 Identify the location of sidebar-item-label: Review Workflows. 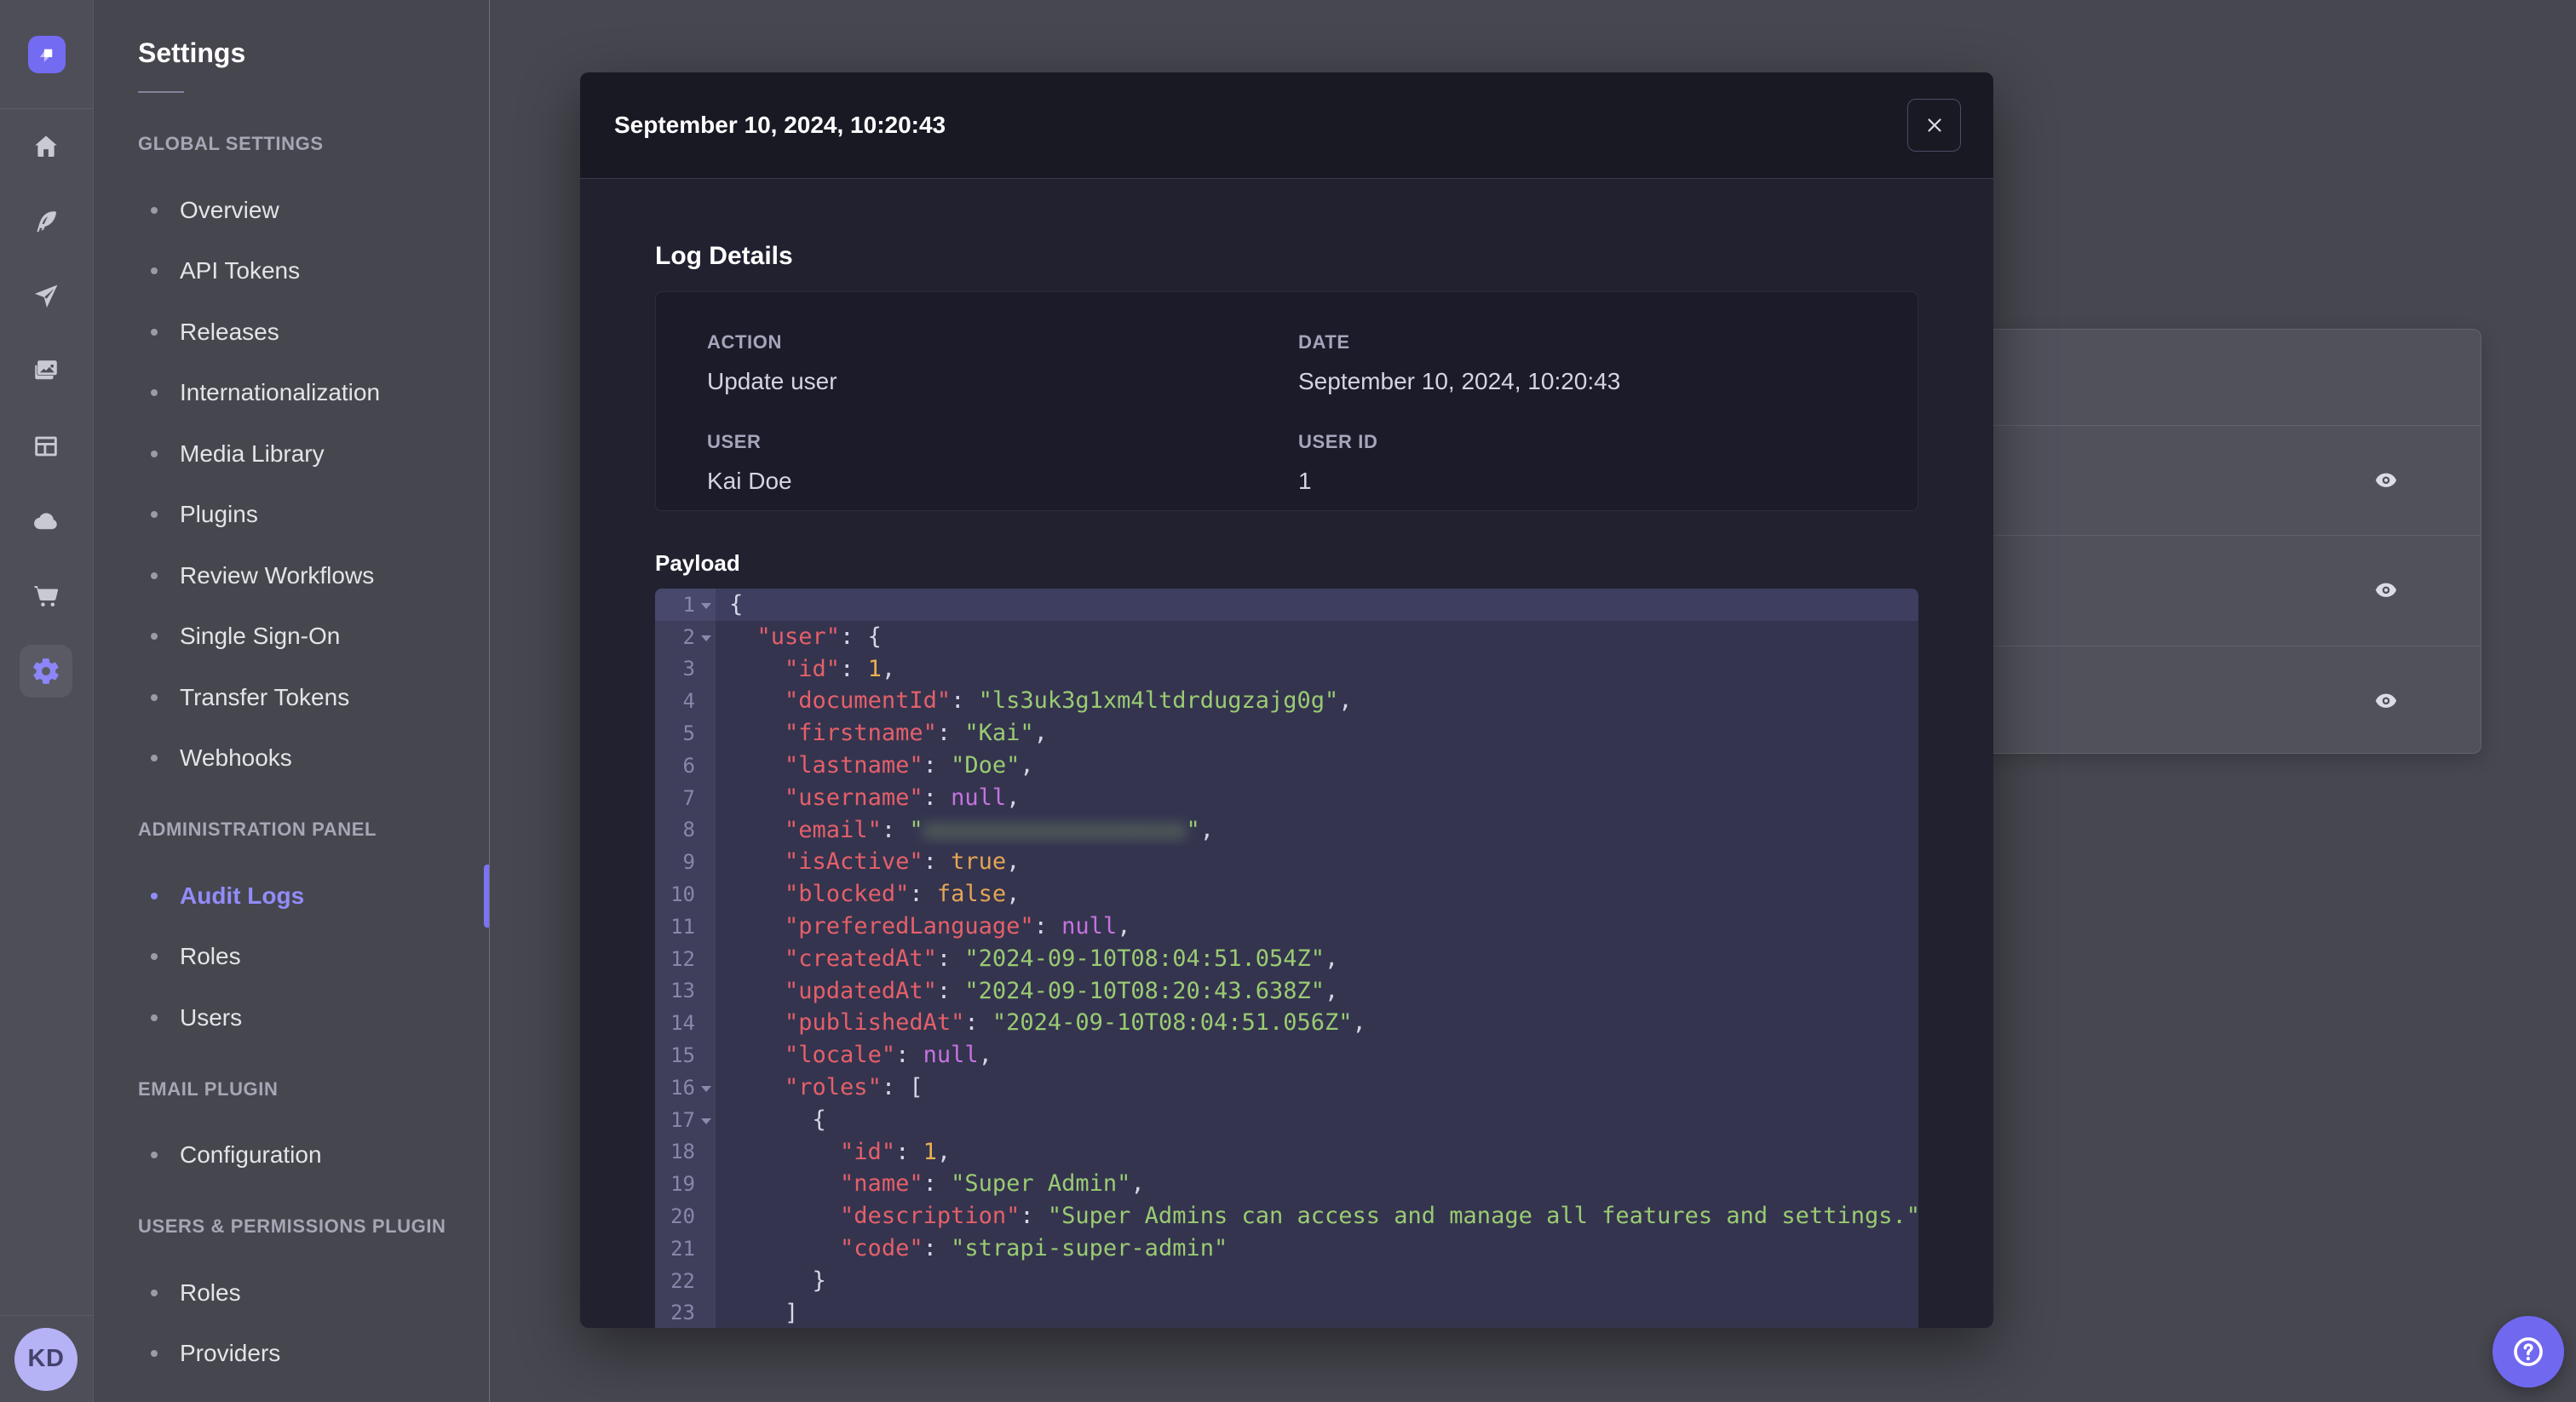
(278, 575).